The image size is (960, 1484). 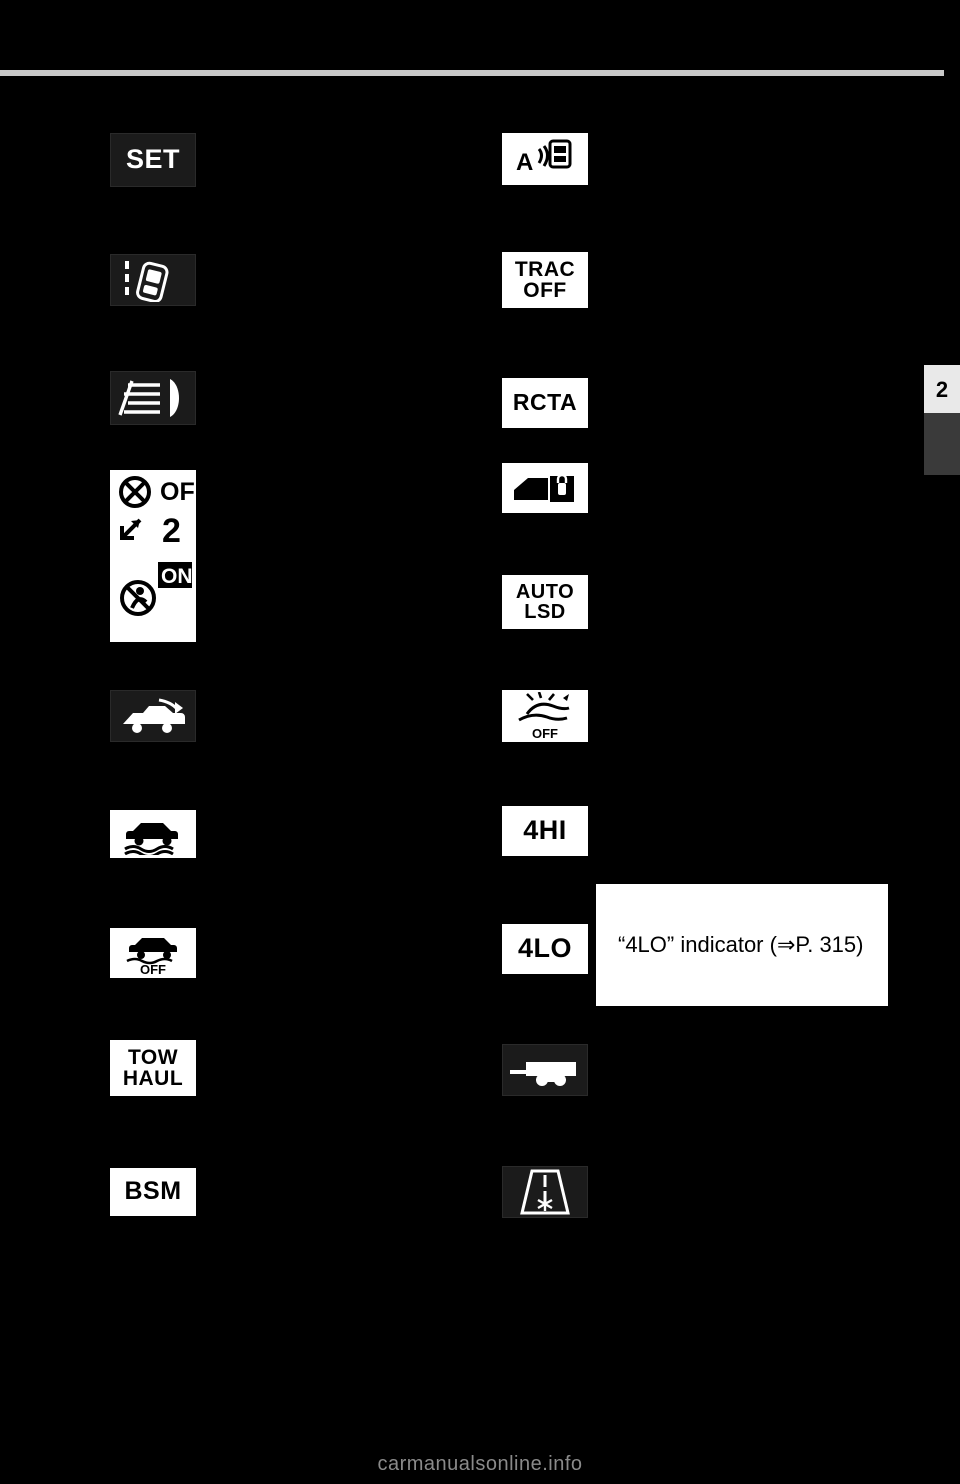 I want to click on off-road-turn-assist-icon: OFF 2 ON, so click(x=157, y=546).